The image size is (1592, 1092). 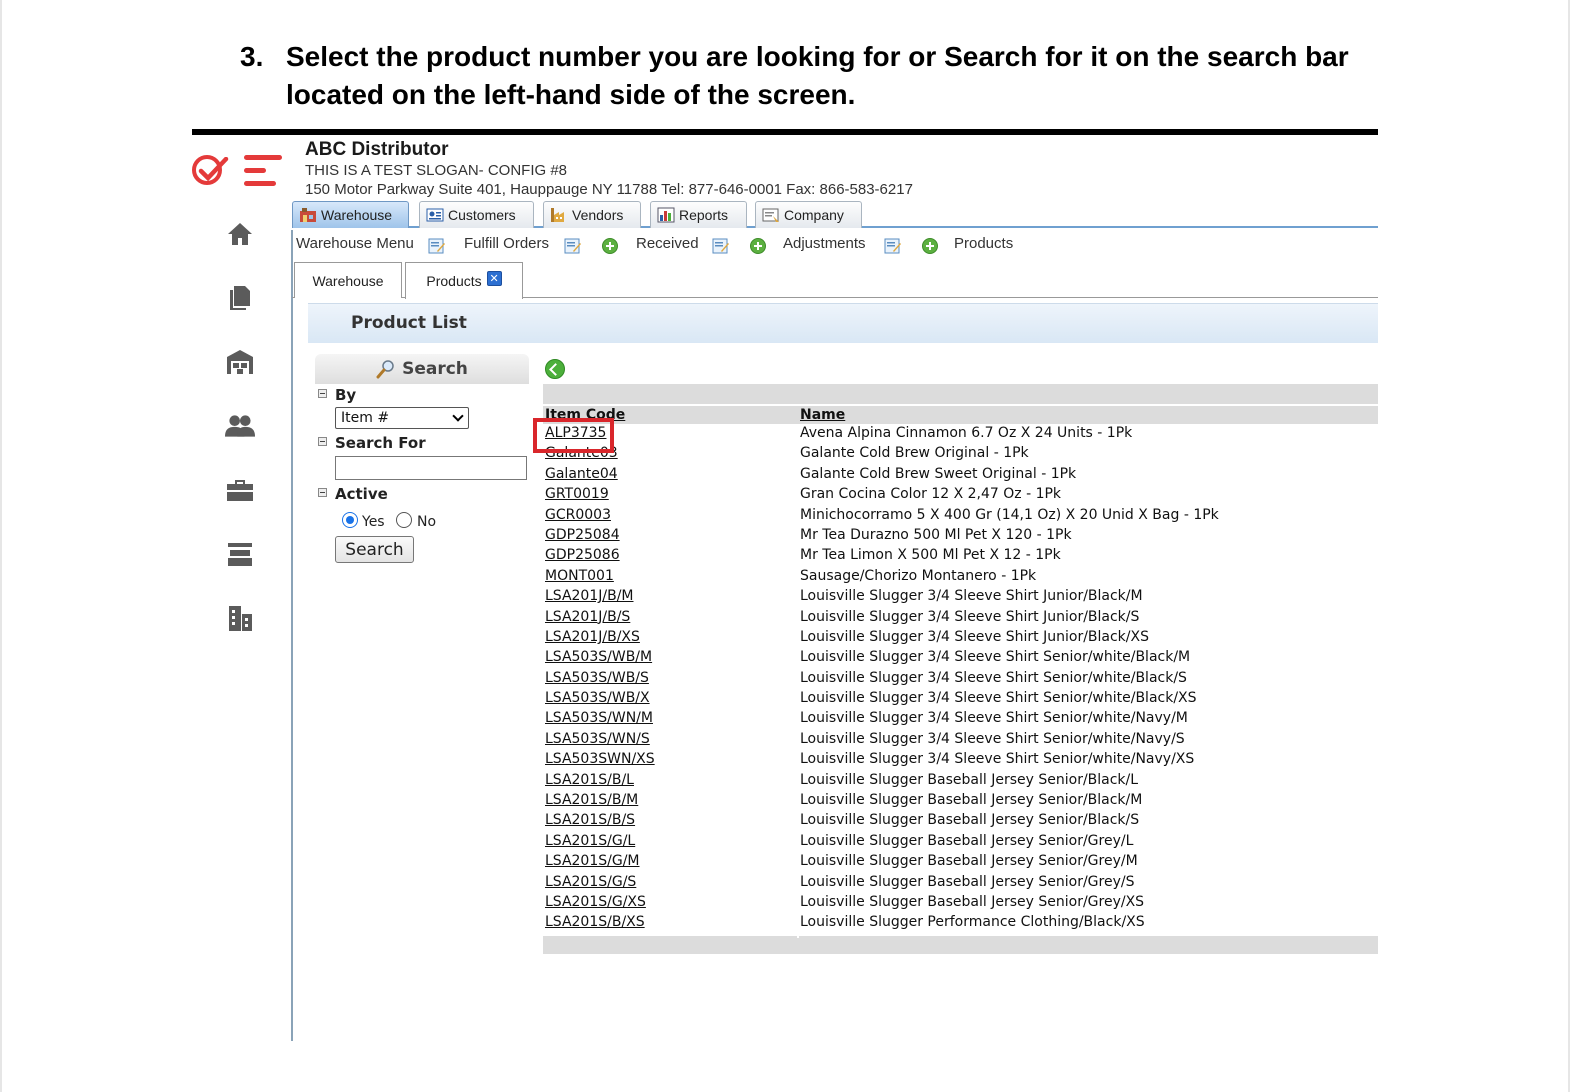 I want to click on item-code-link: GDP25086, so click(x=582, y=555).